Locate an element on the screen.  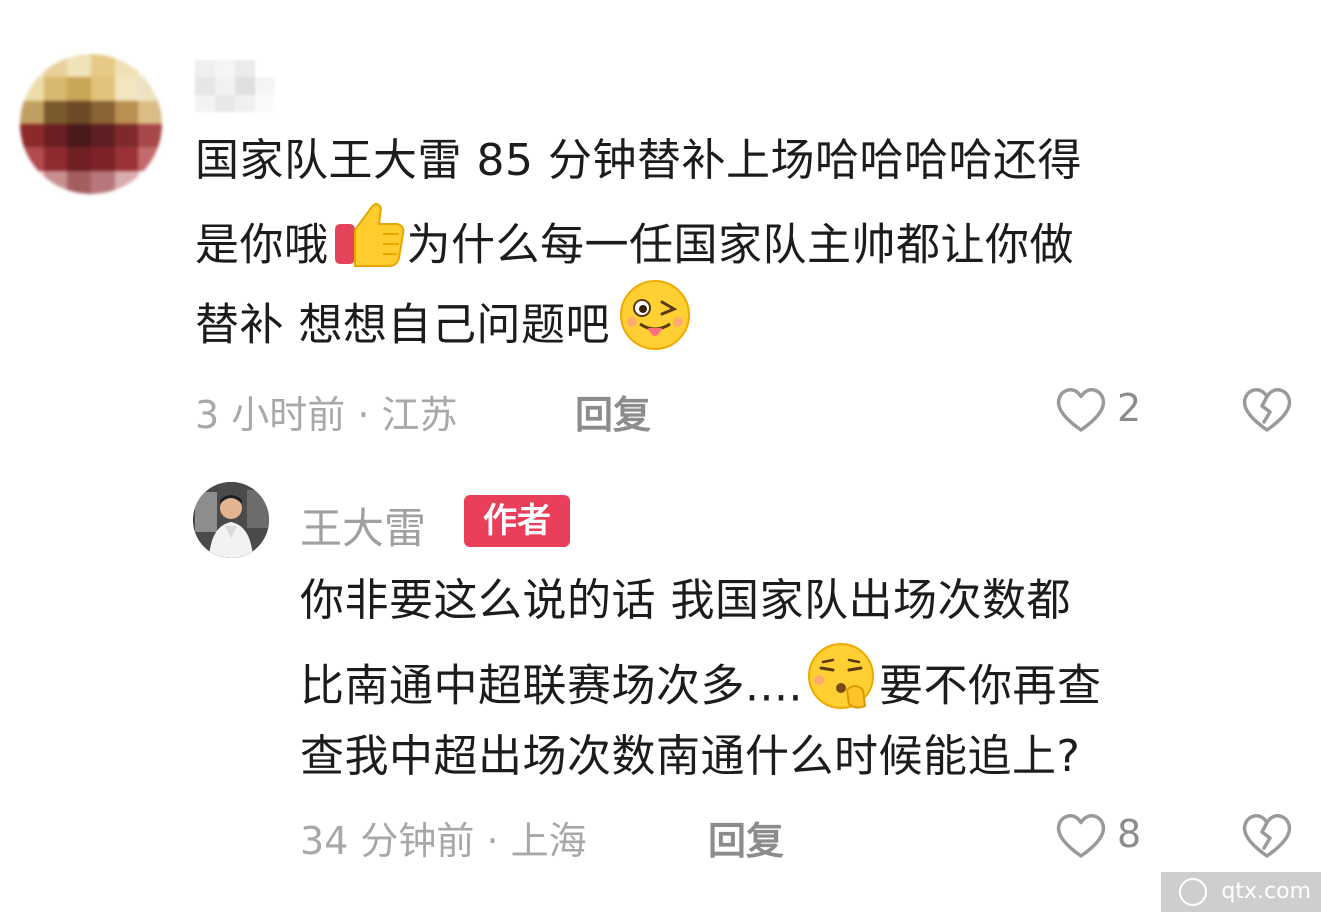
watermark-text: qtx.com is located at coordinates (1266, 891).